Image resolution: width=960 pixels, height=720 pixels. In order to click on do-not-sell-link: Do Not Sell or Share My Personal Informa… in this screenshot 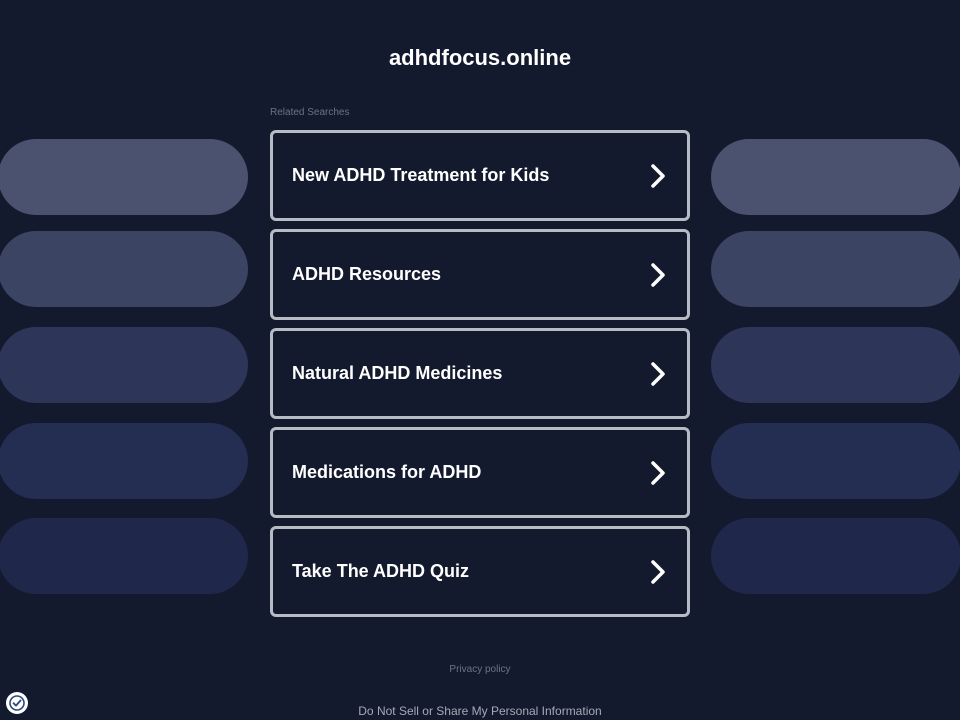, I will do `click(480, 711)`.